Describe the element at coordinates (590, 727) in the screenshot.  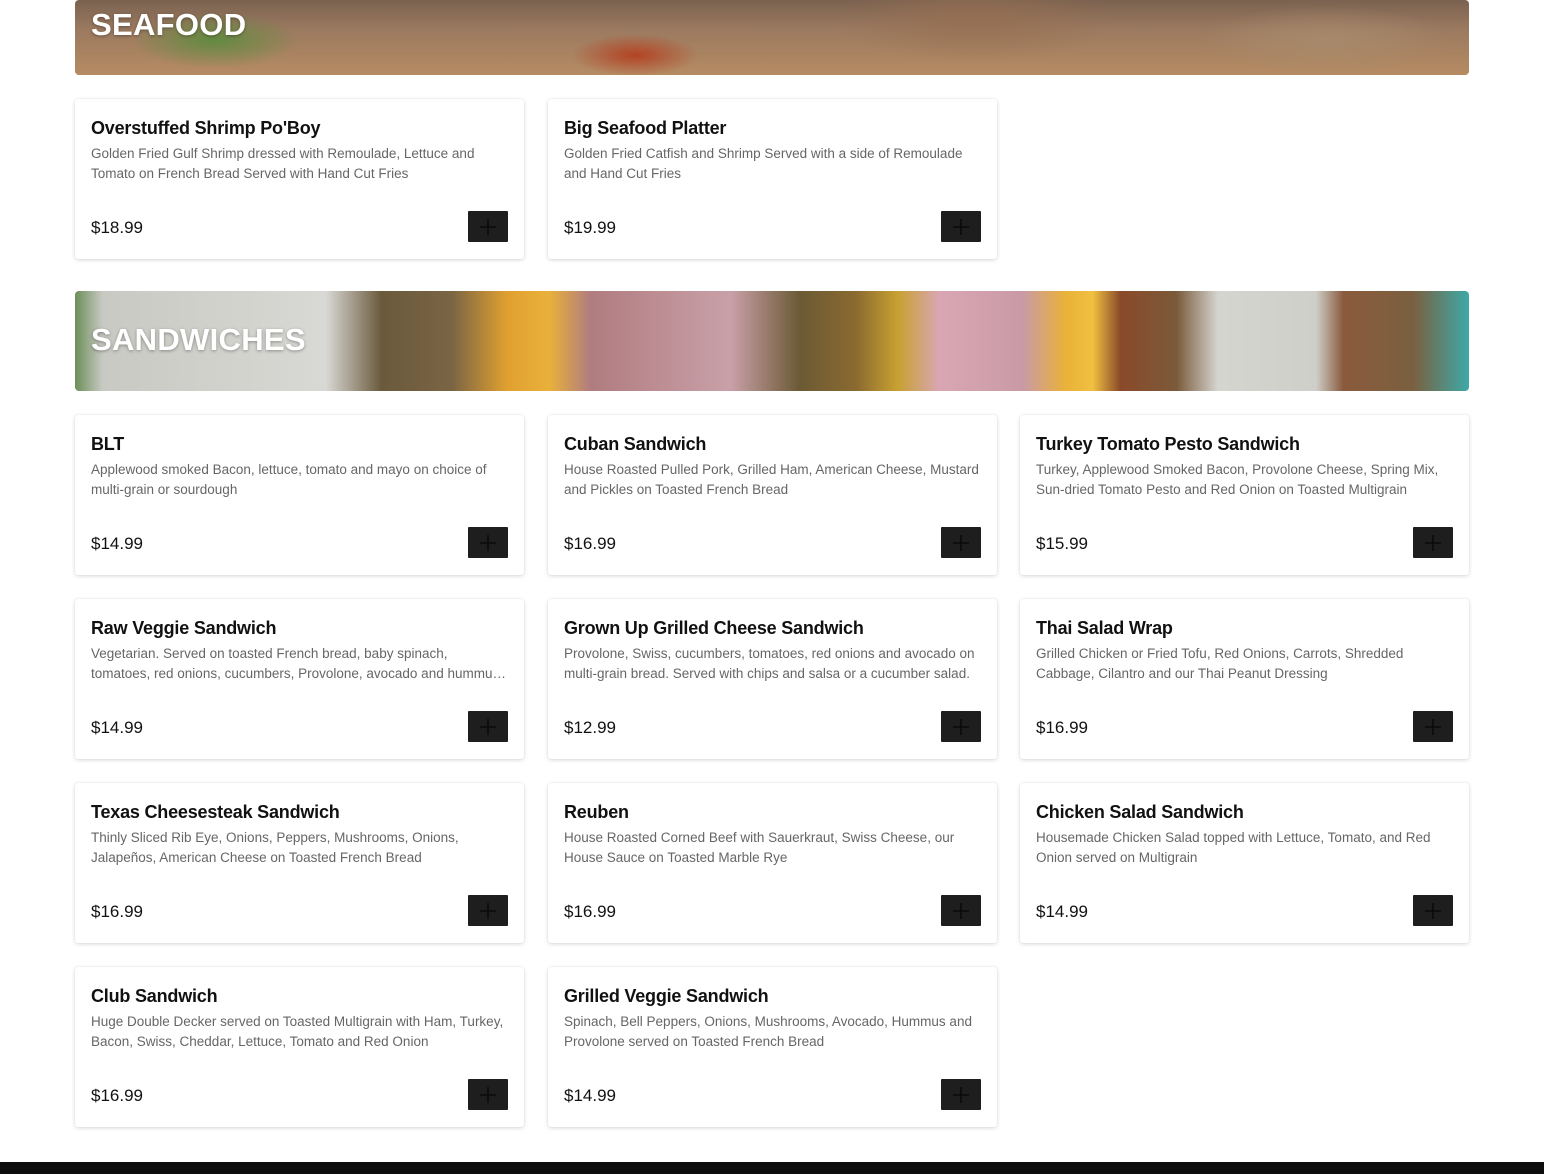
I see `menu-item-price: $12.99` at that location.